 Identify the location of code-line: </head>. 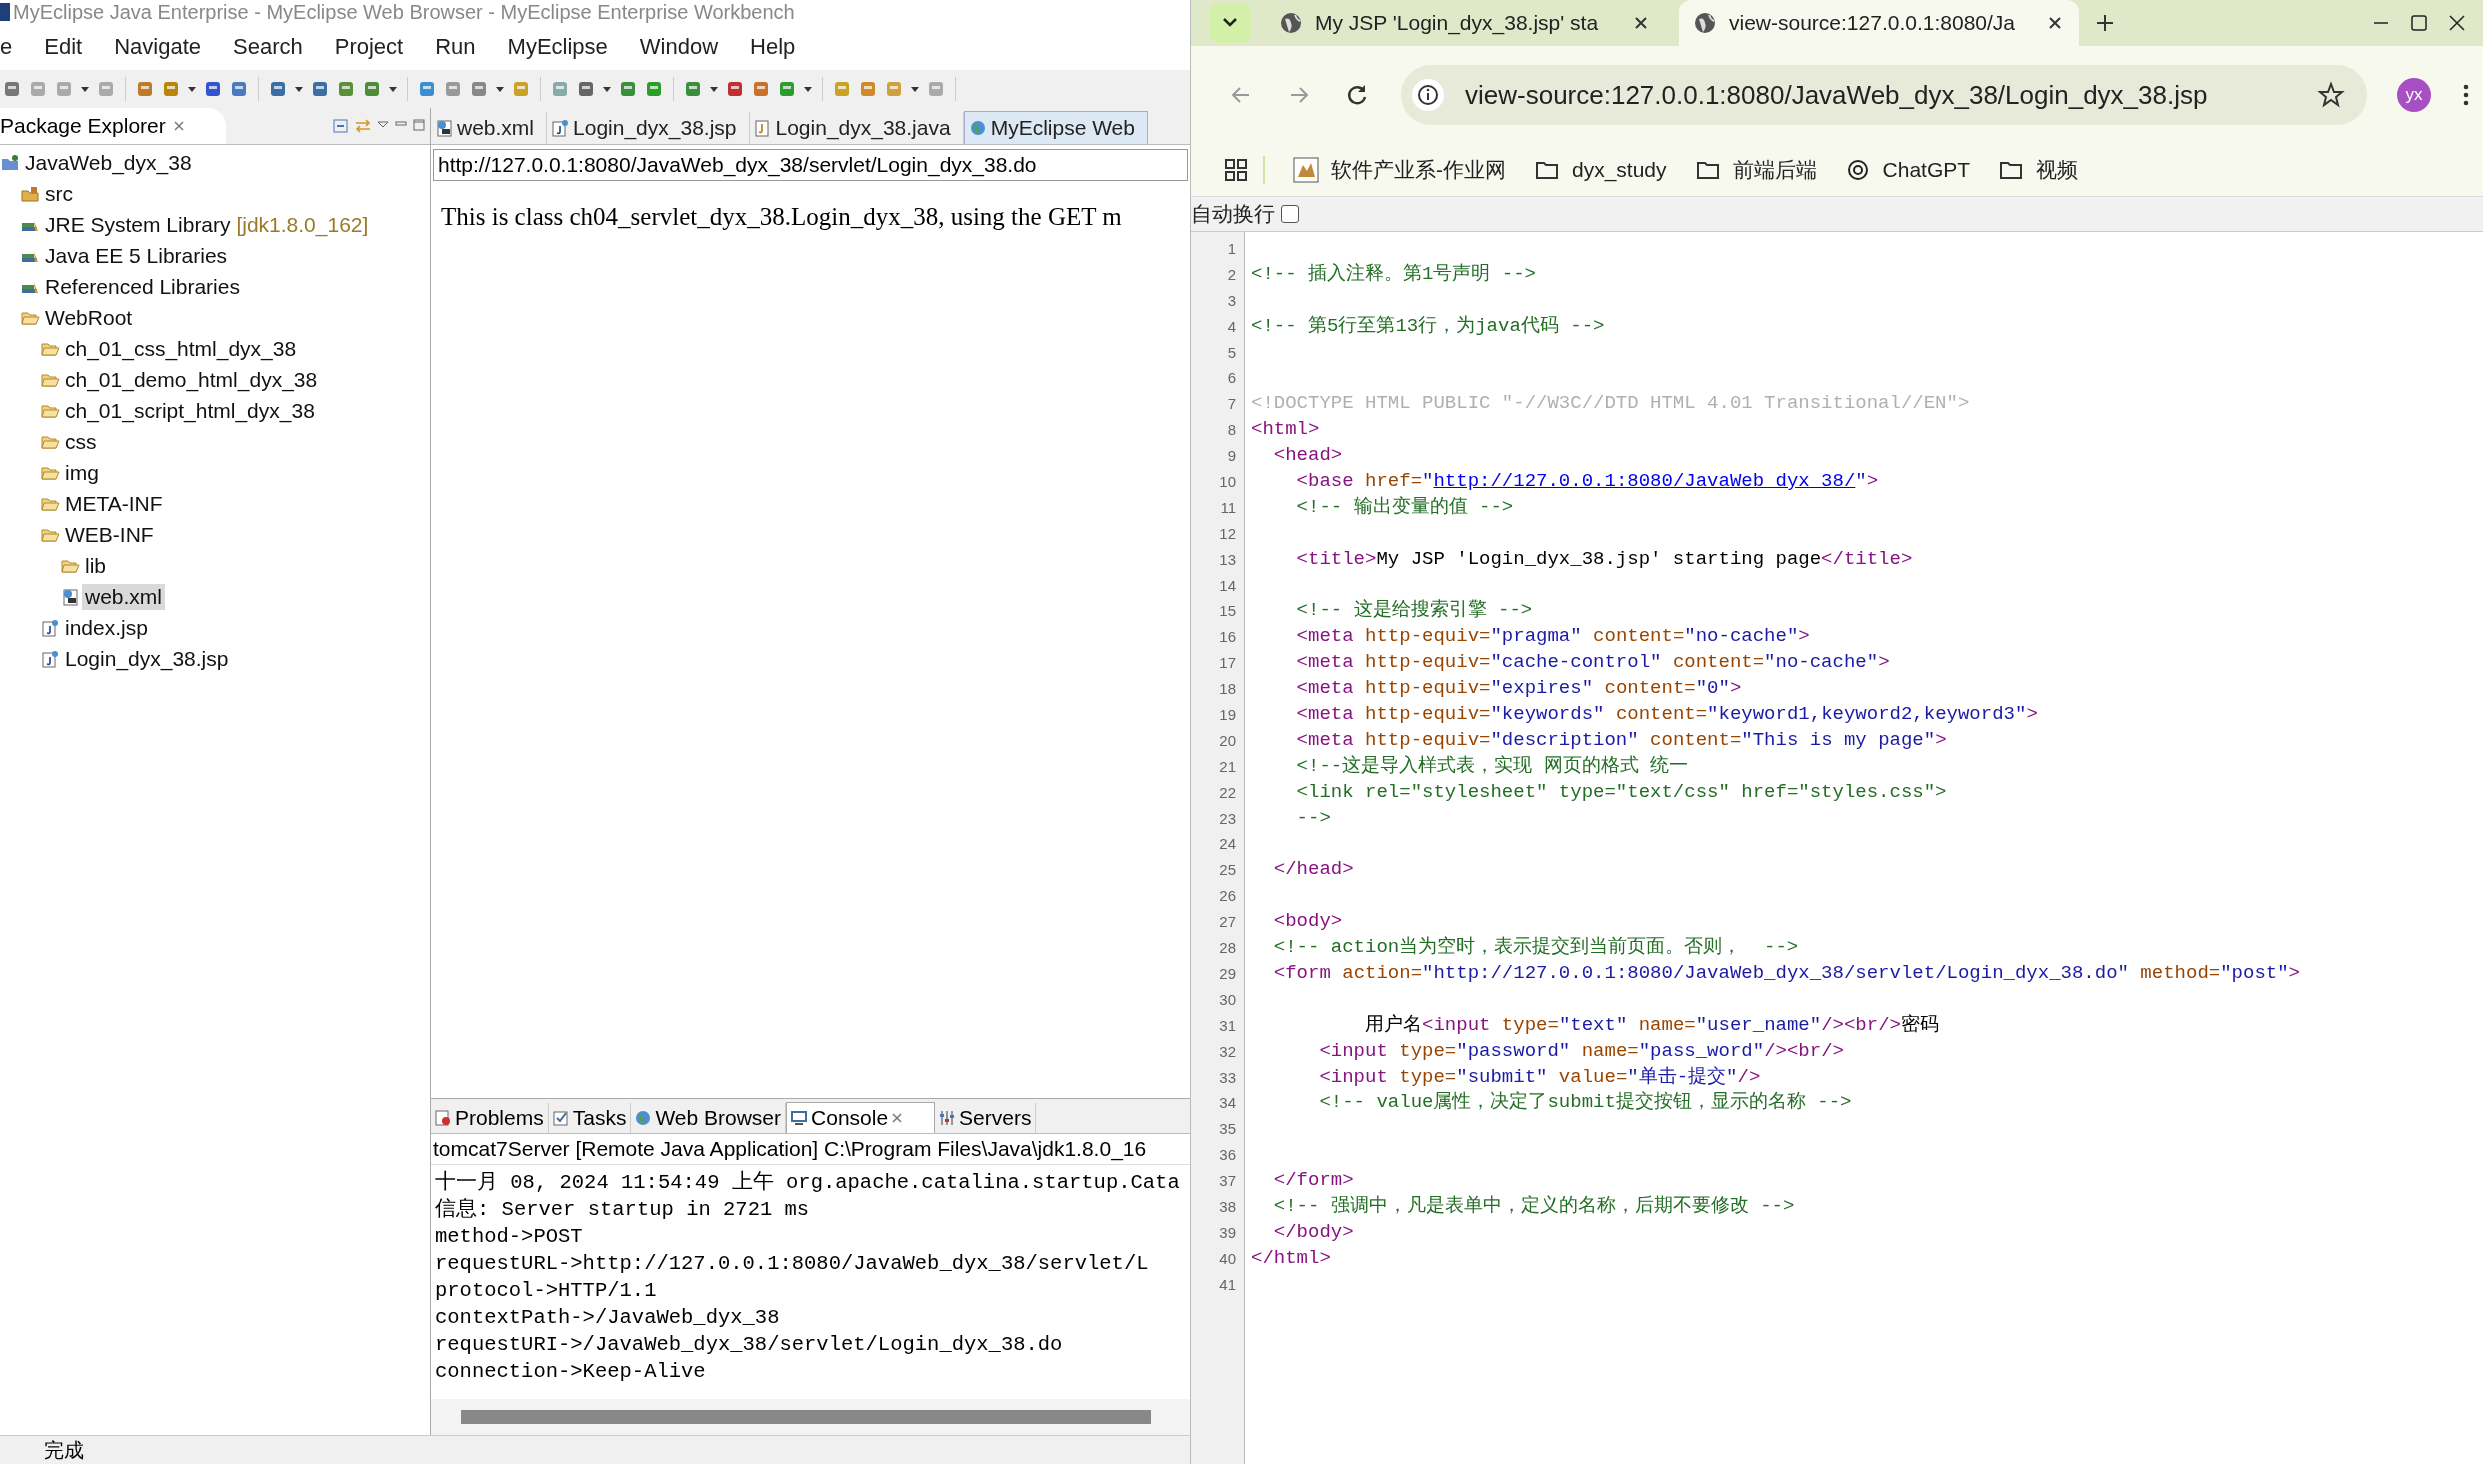
(1313, 870).